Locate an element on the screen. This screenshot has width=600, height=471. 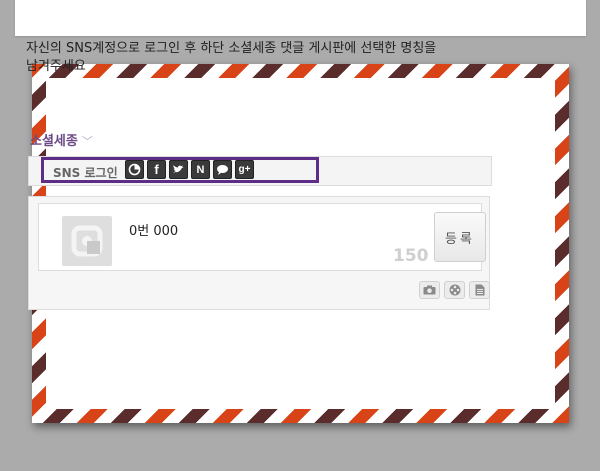
section-title: 소셜세종 ﹀ is located at coordinates (61, 139).